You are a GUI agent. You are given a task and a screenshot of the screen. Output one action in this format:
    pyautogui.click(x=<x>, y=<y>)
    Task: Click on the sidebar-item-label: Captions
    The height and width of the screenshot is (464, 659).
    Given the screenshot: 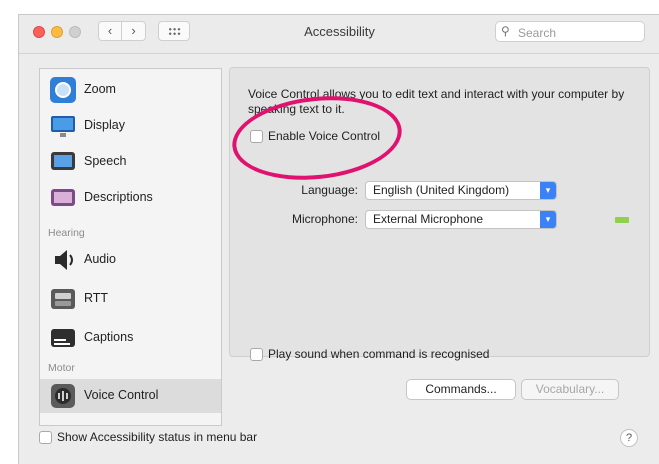 What is the action you would take?
    pyautogui.click(x=109, y=337)
    